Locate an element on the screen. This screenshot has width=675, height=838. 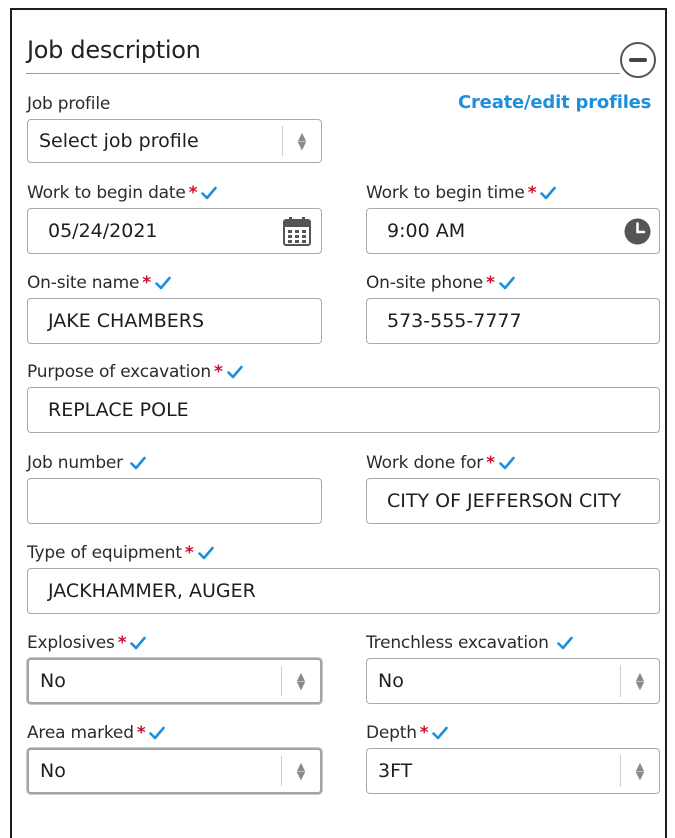
job-profile-select: Select job profile ▲ ▼ is located at coordinates (174, 141).